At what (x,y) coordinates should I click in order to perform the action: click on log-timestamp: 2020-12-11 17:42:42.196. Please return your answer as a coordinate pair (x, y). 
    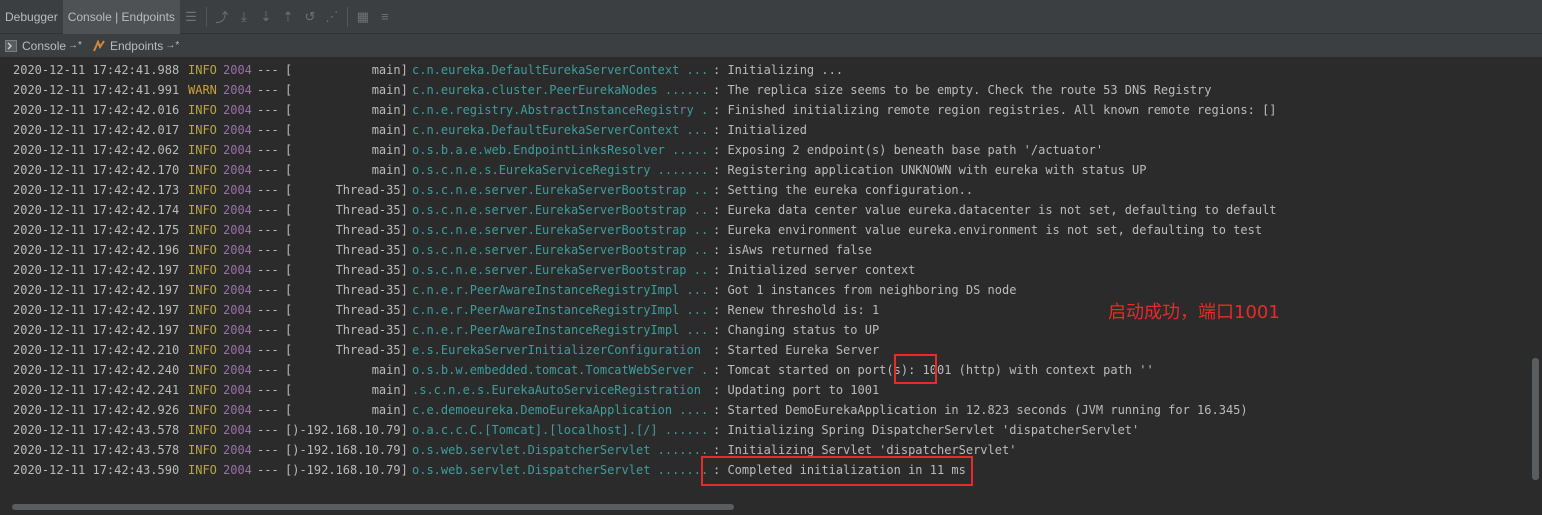
    Looking at the image, I should click on (96, 250).